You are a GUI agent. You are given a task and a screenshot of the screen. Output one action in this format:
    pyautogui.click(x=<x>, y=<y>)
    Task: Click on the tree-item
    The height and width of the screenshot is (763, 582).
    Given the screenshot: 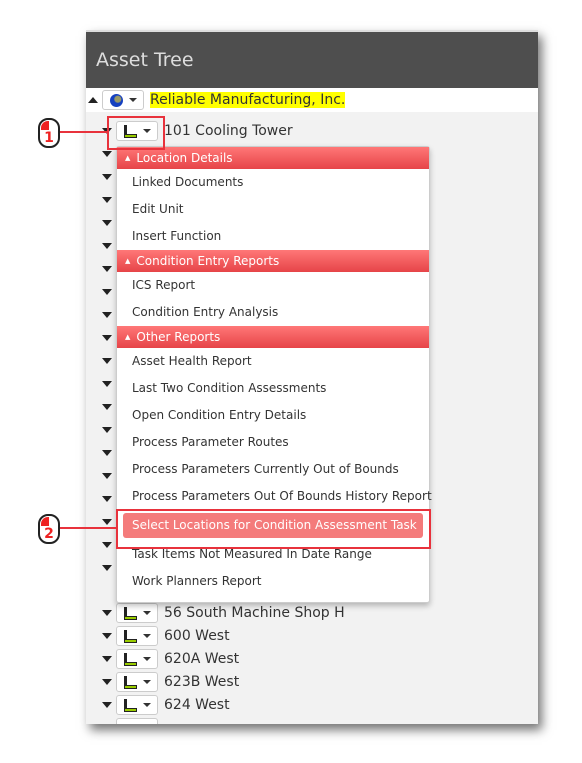 What is the action you would take?
    pyautogui.click(x=130, y=720)
    